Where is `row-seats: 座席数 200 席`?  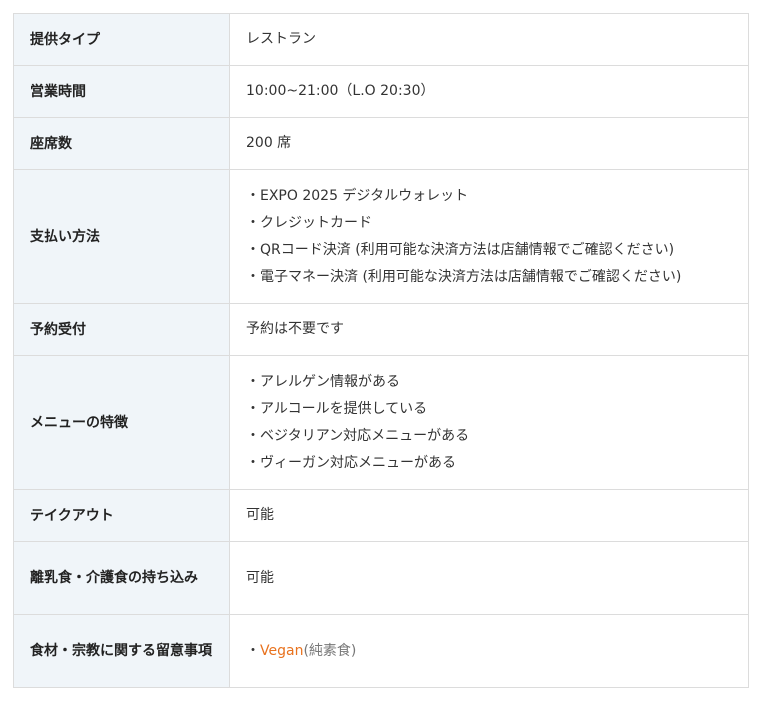 row-seats: 座席数 200 席 is located at coordinates (381, 143).